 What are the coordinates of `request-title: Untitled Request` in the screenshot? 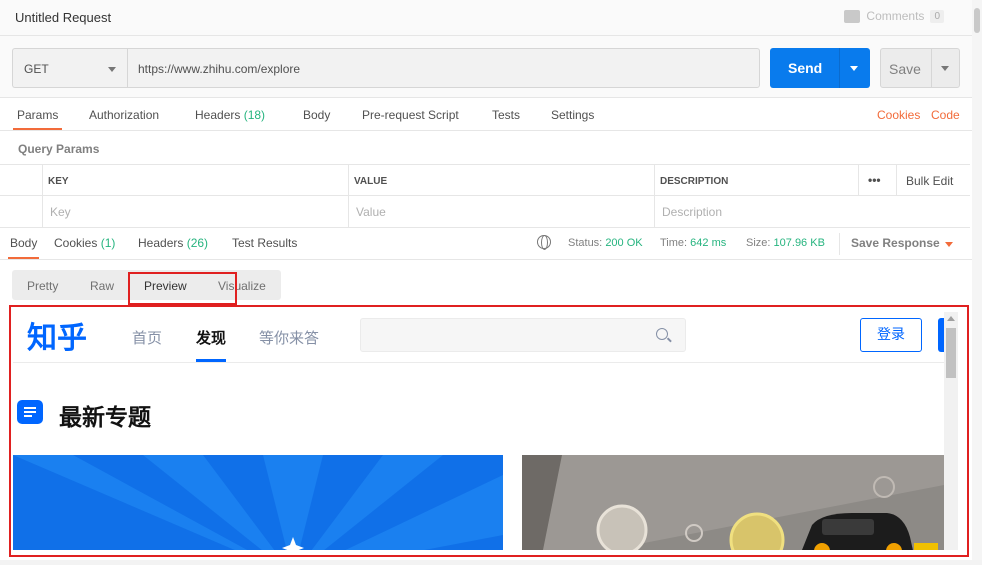 It's located at (63, 17).